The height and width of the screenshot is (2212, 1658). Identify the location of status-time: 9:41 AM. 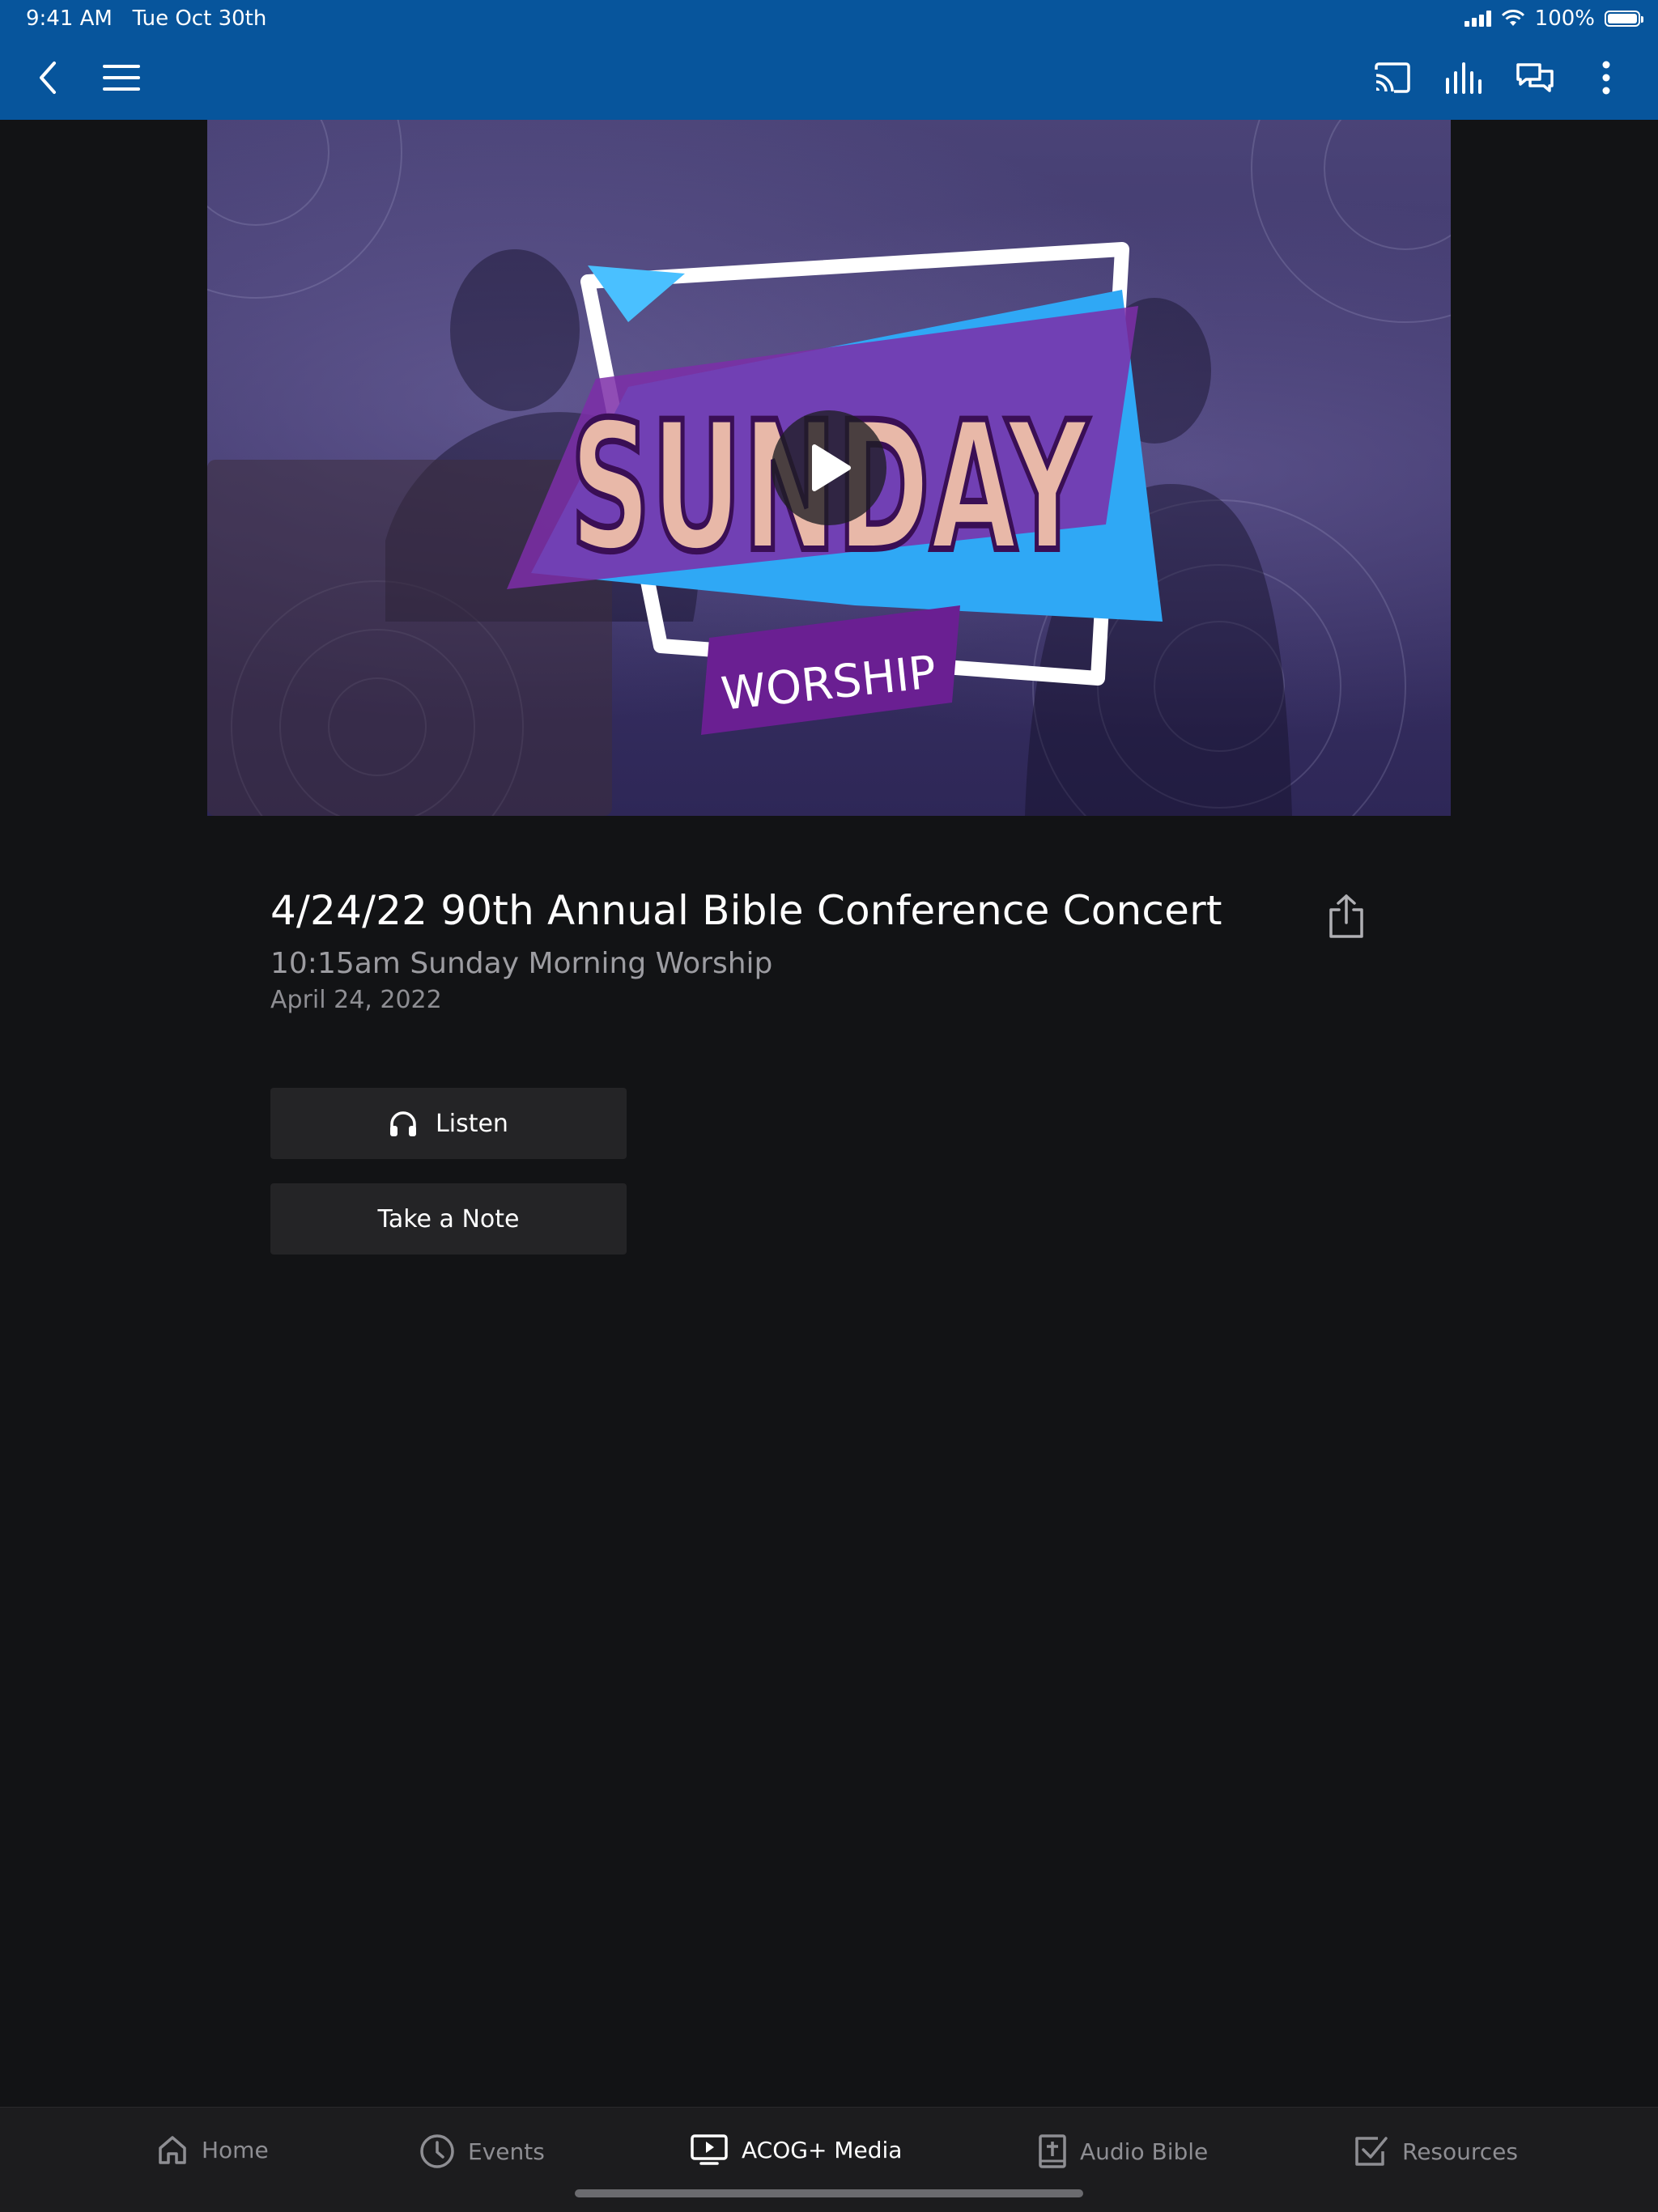
(69, 18).